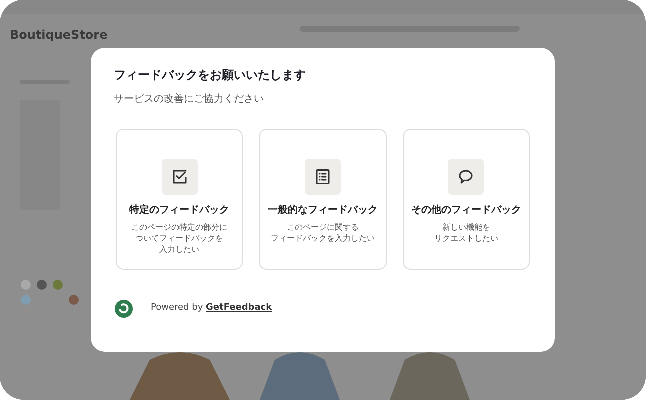  What do you see at coordinates (466, 238) in the screenshot?
I see `option-description-line: リクエストしたい` at bounding box center [466, 238].